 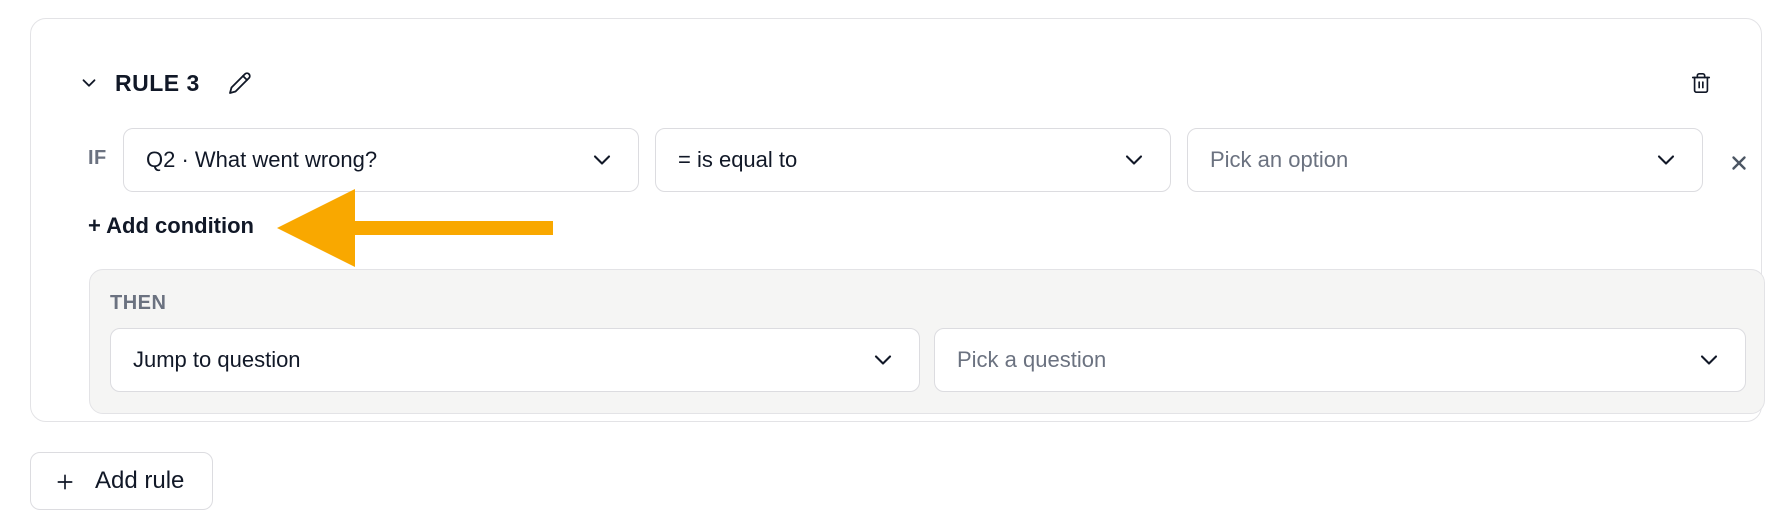 I want to click on arrow-left-icon, so click(x=415, y=228).